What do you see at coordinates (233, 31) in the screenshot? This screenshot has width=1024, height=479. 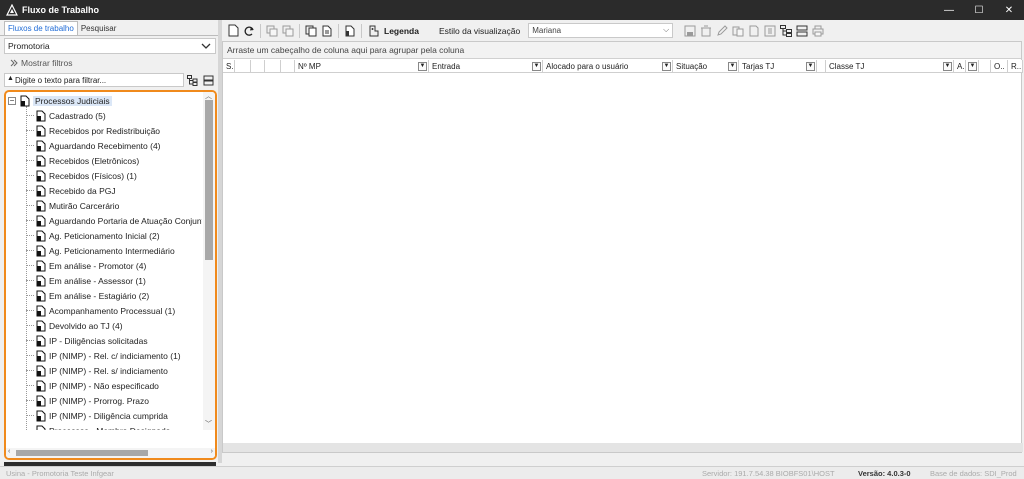 I see `new-document-icon` at bounding box center [233, 31].